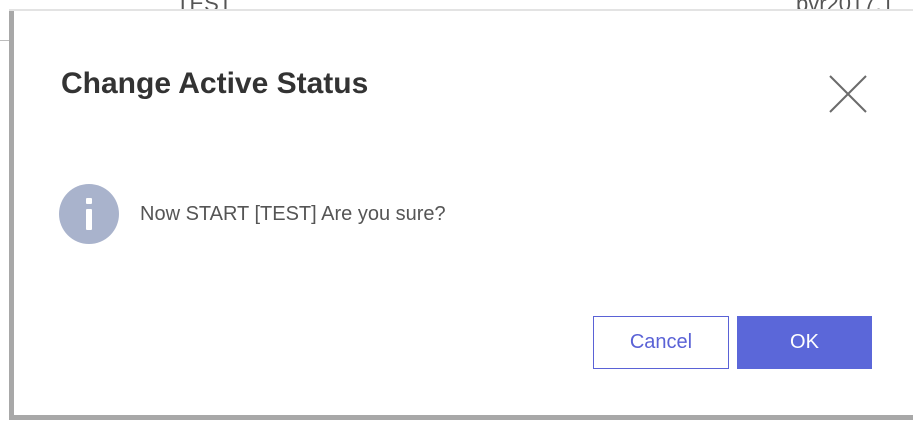  I want to click on close-icon, so click(848, 94).